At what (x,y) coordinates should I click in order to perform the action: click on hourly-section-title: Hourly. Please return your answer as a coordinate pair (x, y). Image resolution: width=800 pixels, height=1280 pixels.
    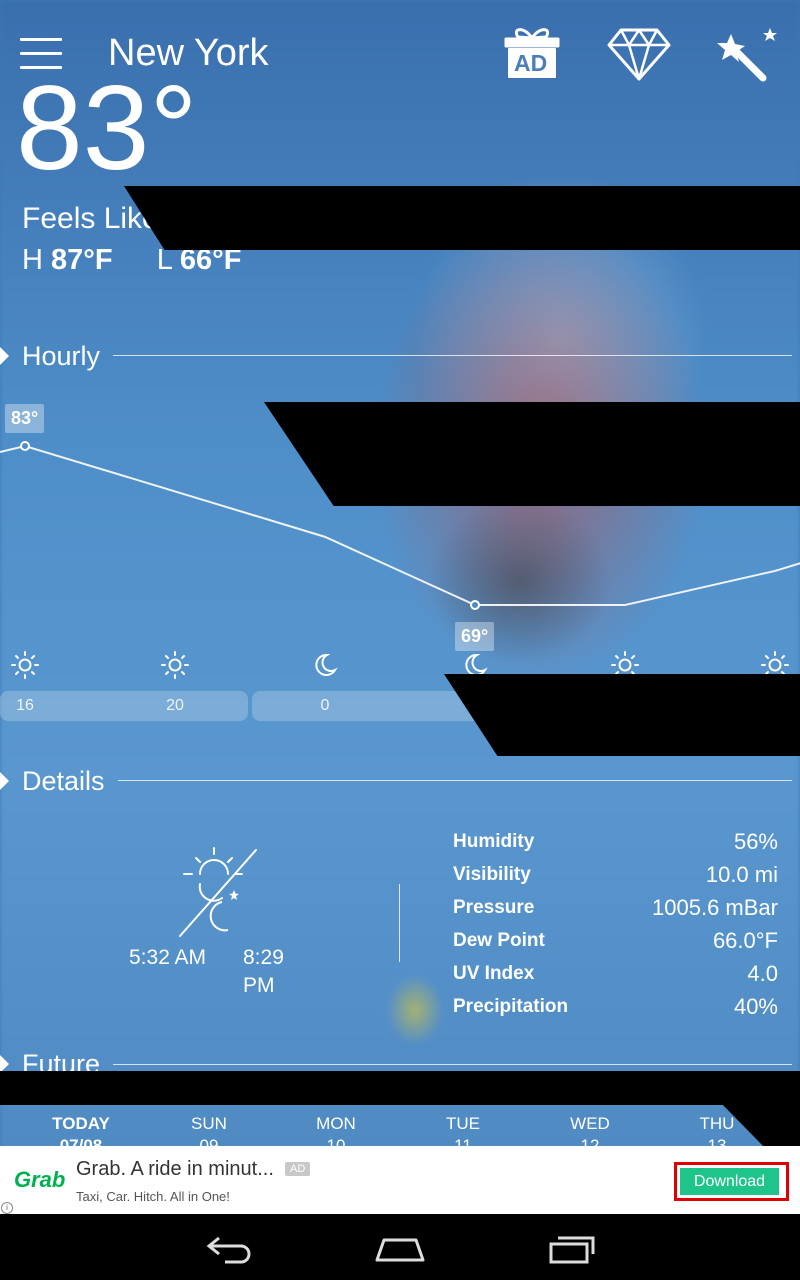
    Looking at the image, I should click on (61, 356).